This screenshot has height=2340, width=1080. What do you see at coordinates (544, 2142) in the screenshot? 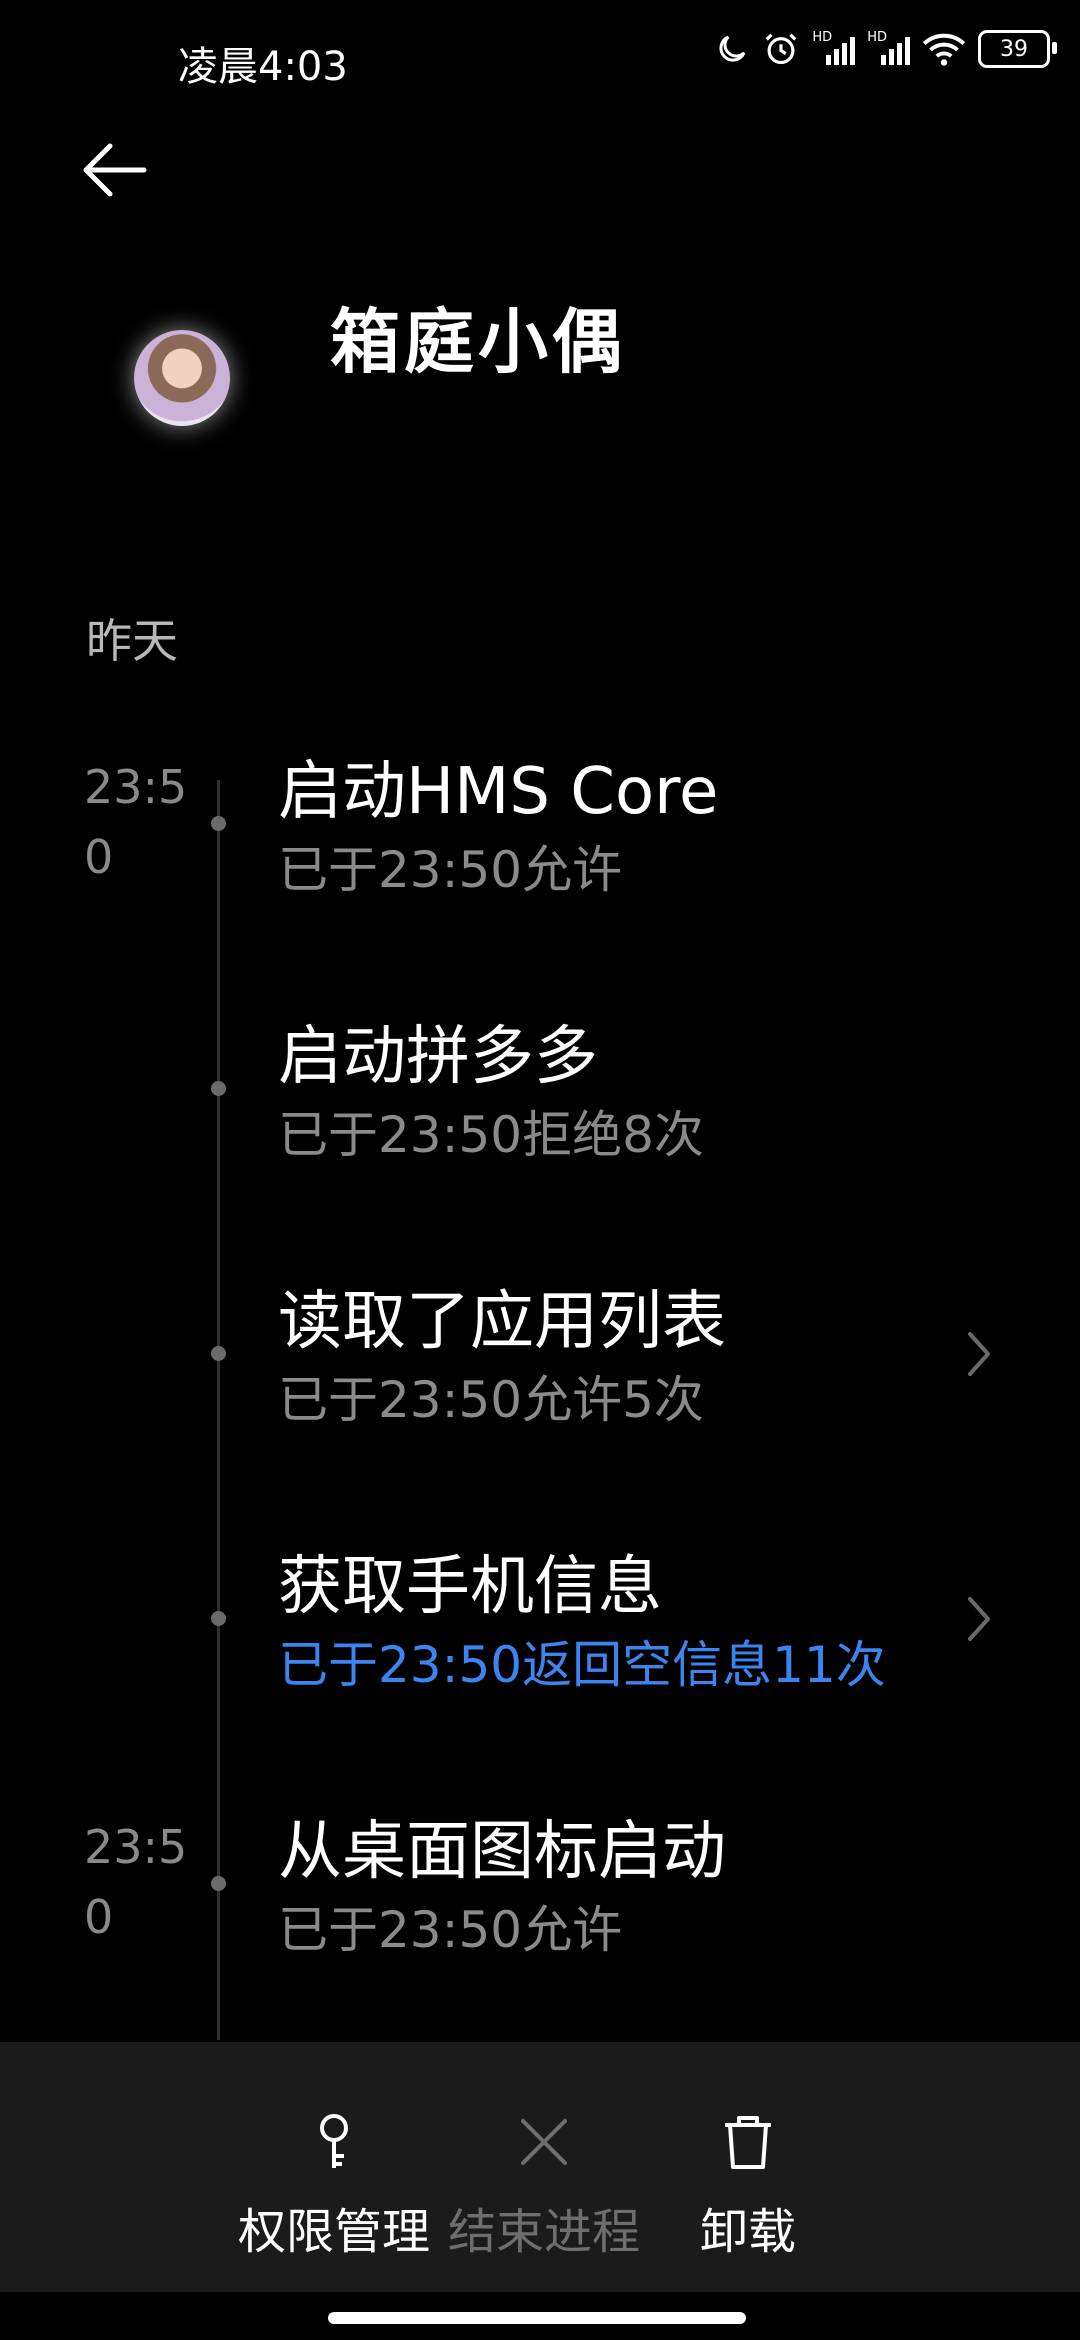
I see `close-icon` at bounding box center [544, 2142].